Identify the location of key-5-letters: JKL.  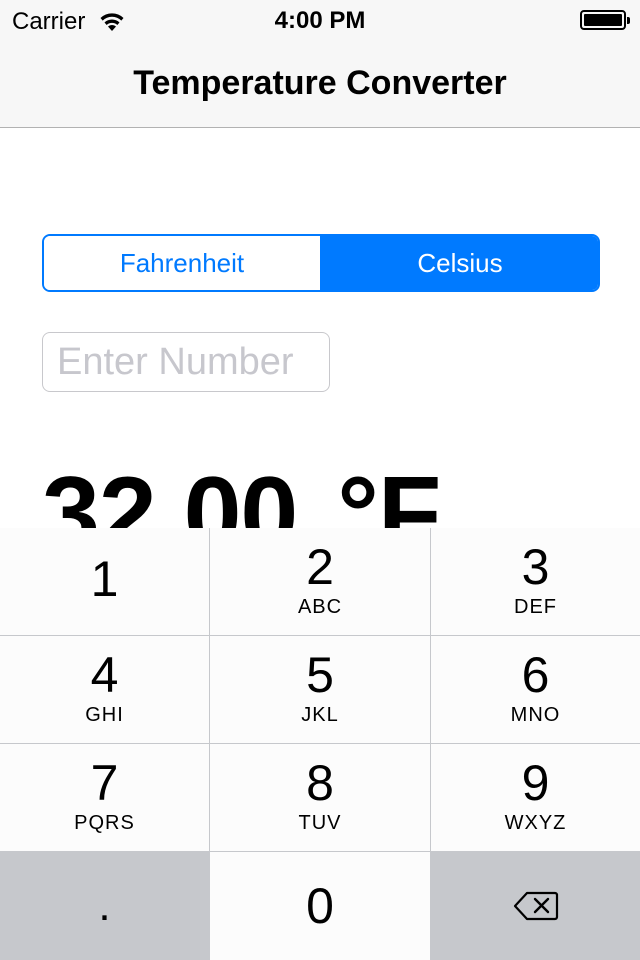
(320, 715).